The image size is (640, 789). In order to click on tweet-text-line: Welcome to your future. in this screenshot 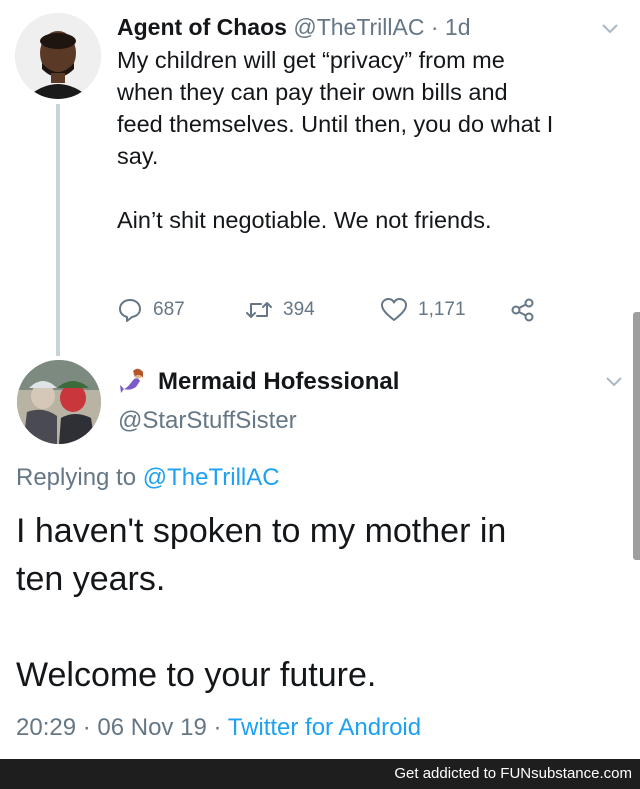, I will do `click(196, 675)`.